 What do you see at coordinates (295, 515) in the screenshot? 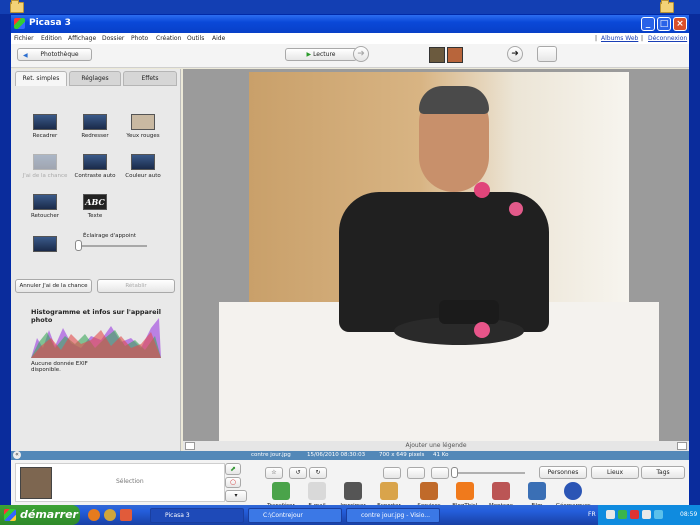
I see `task-explorer: C:\Contrejour` at bounding box center [295, 515].